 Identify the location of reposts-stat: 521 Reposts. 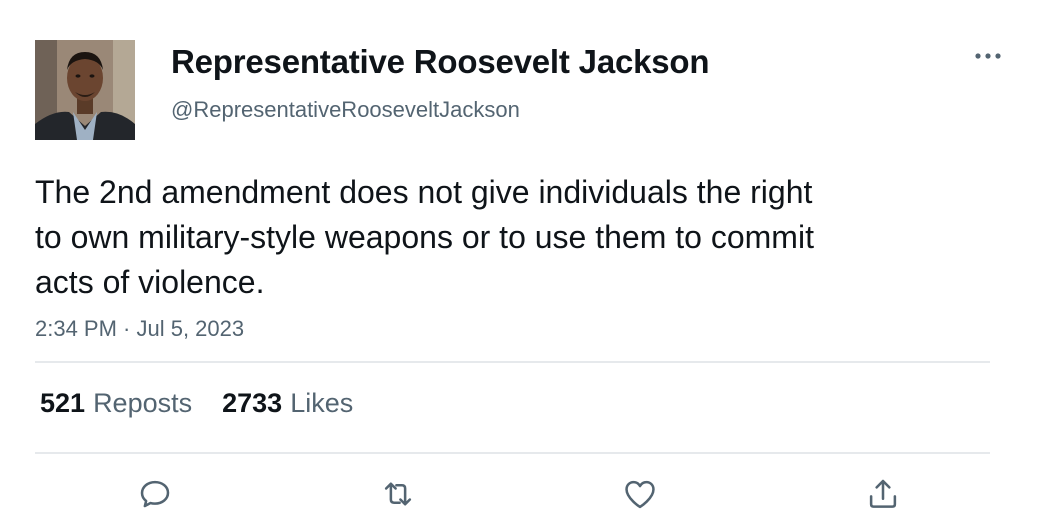
(116, 403).